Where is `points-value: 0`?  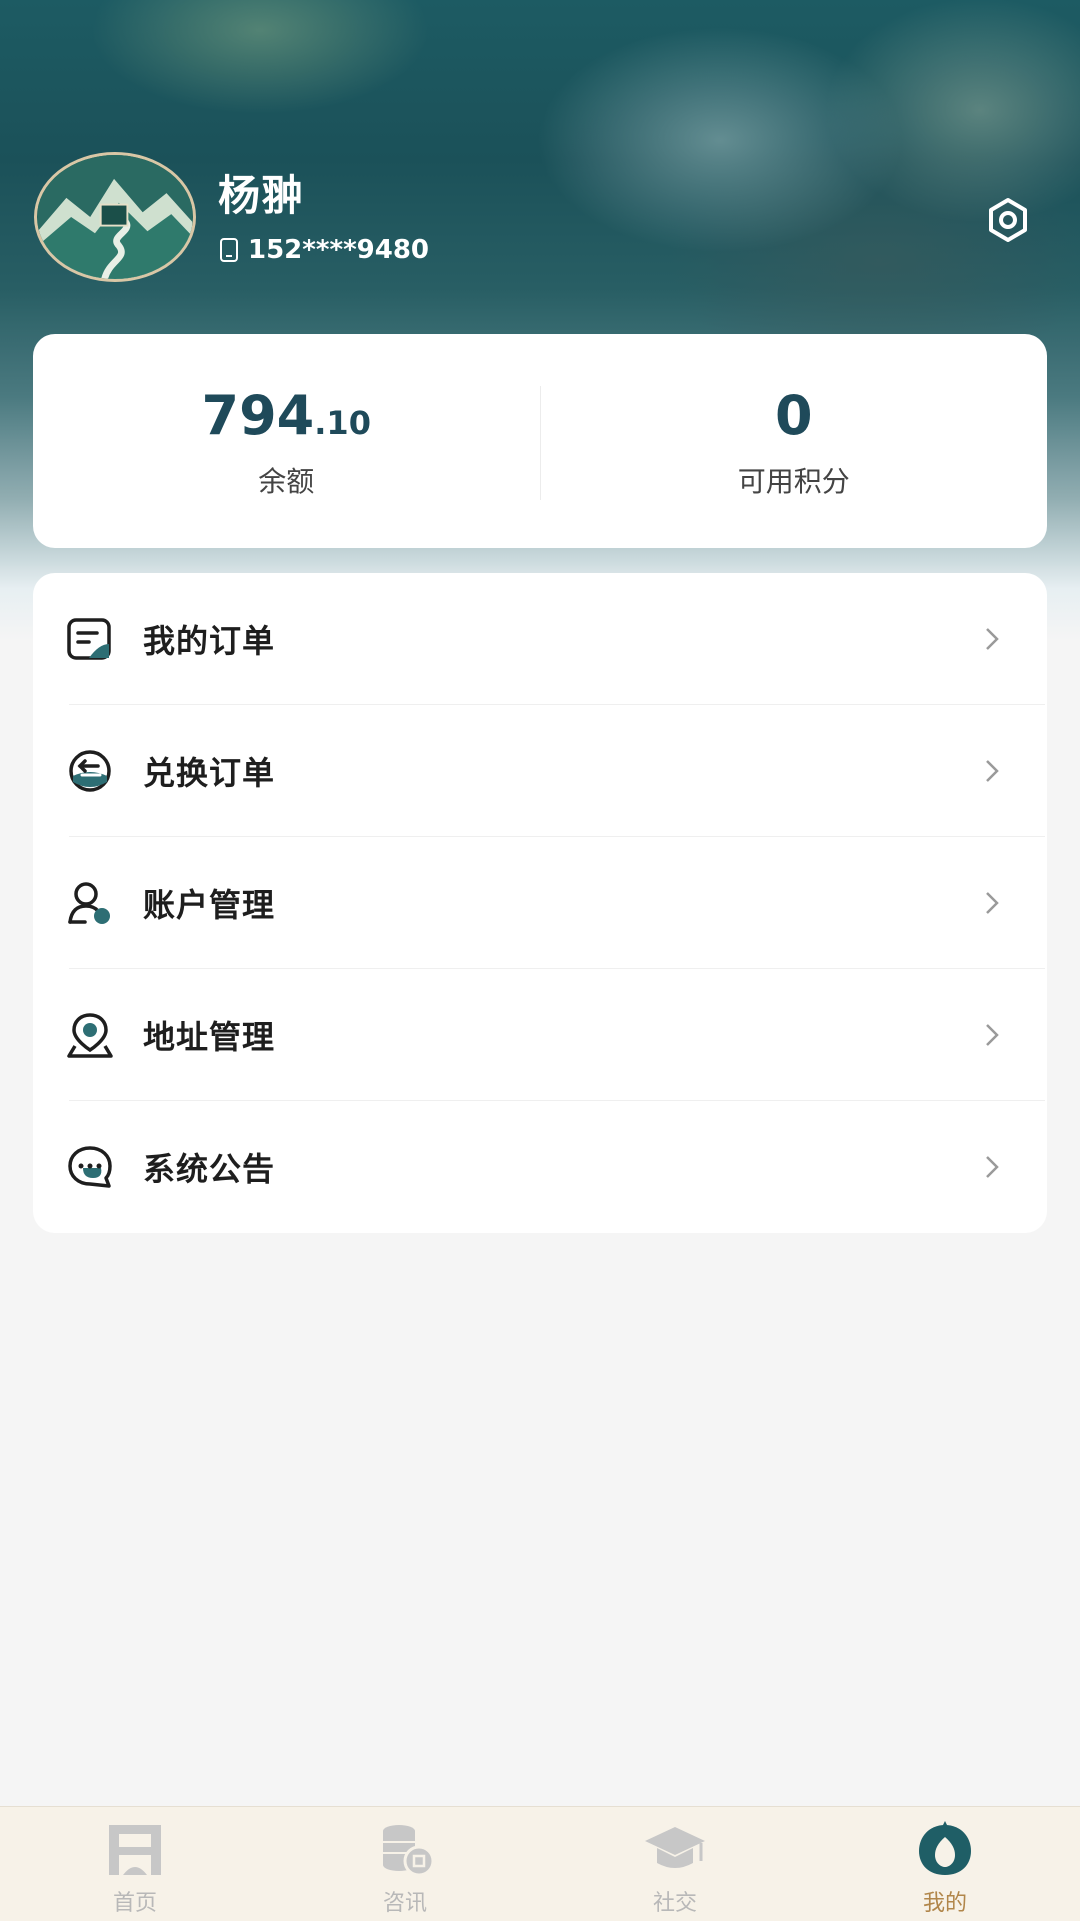
points-value: 0 is located at coordinates (793, 415).